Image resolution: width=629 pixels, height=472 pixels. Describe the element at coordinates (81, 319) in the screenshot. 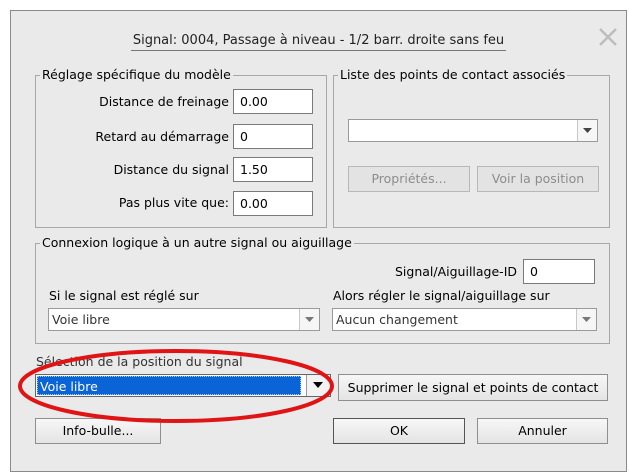

I see `if-signal-value: Voie libre` at that location.